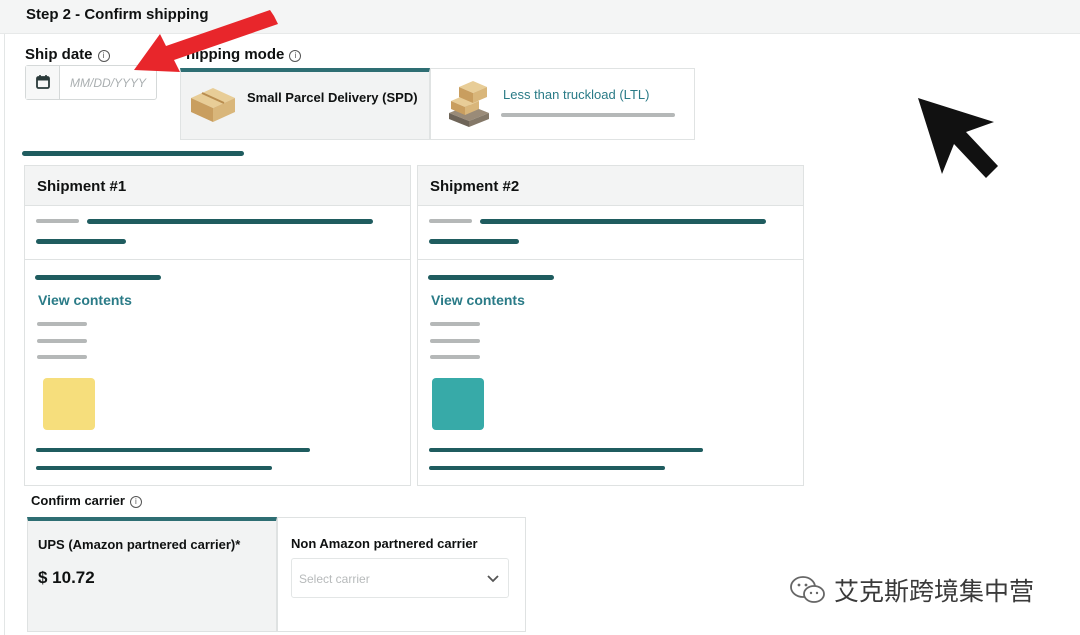 This screenshot has height=635, width=1080. Describe the element at coordinates (82, 186) in the screenshot. I see `shipment-title: Shipment #1` at that location.